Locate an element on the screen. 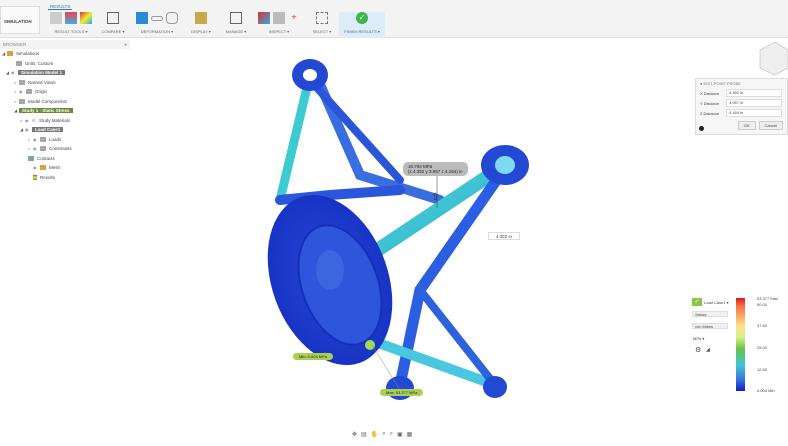  min-tag: Min: 0.004 MPa is located at coordinates (313, 356).